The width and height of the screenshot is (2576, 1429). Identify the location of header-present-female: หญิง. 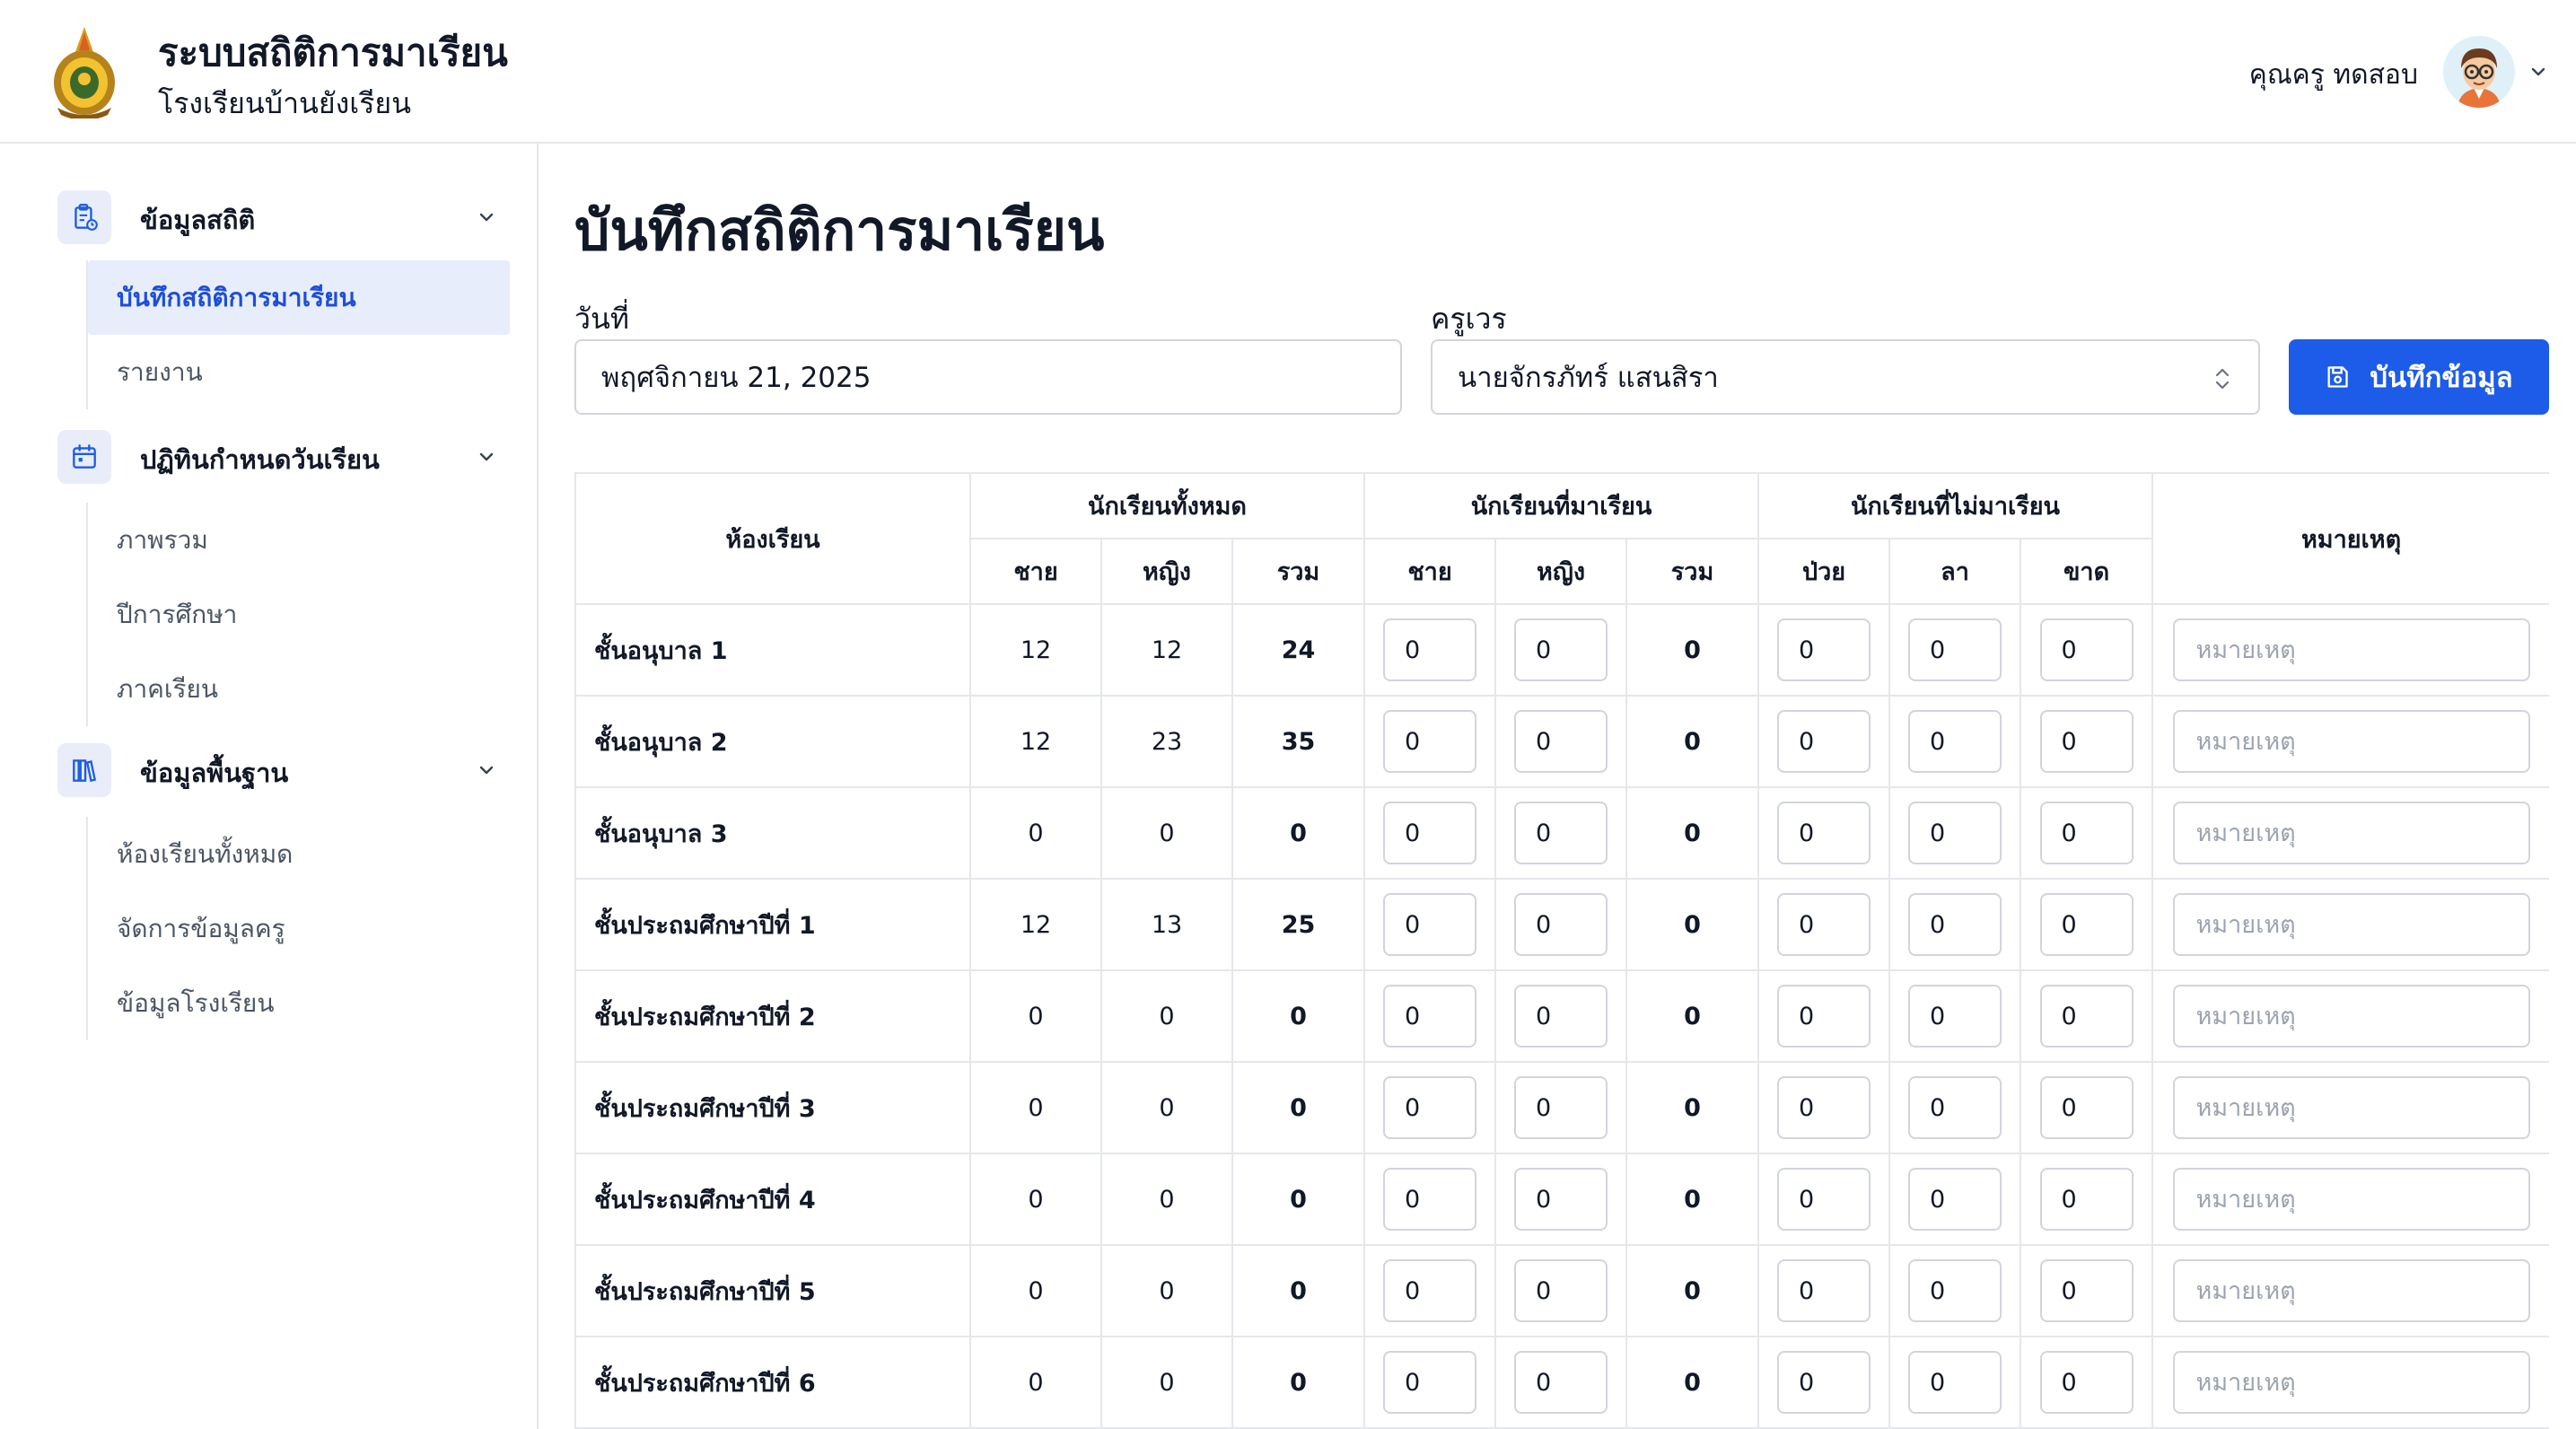
(1561, 571).